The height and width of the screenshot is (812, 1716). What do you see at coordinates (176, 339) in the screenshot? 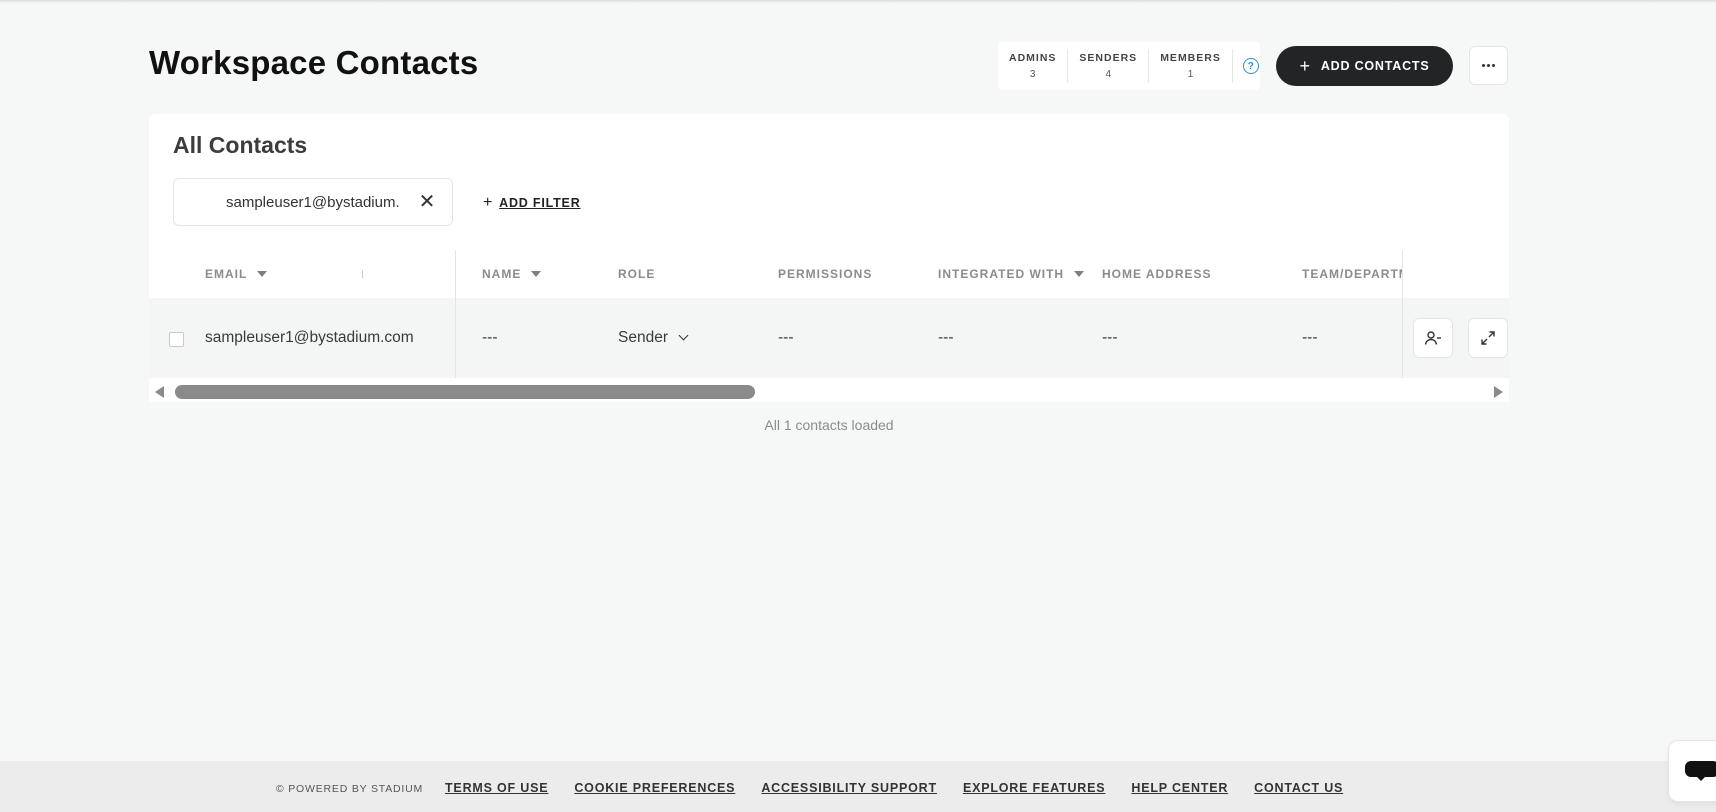
I see `row-checkbox` at bounding box center [176, 339].